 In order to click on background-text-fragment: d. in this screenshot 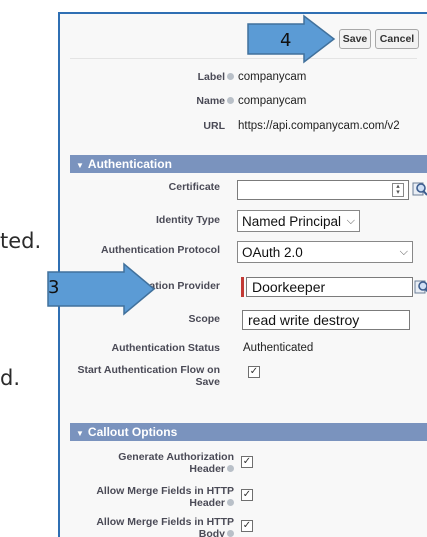, I will do `click(10, 378)`.